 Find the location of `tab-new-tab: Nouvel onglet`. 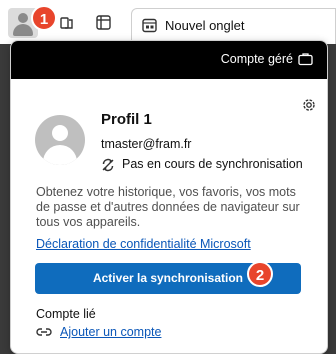

tab-new-tab: Nouvel onglet is located at coordinates (233, 26).